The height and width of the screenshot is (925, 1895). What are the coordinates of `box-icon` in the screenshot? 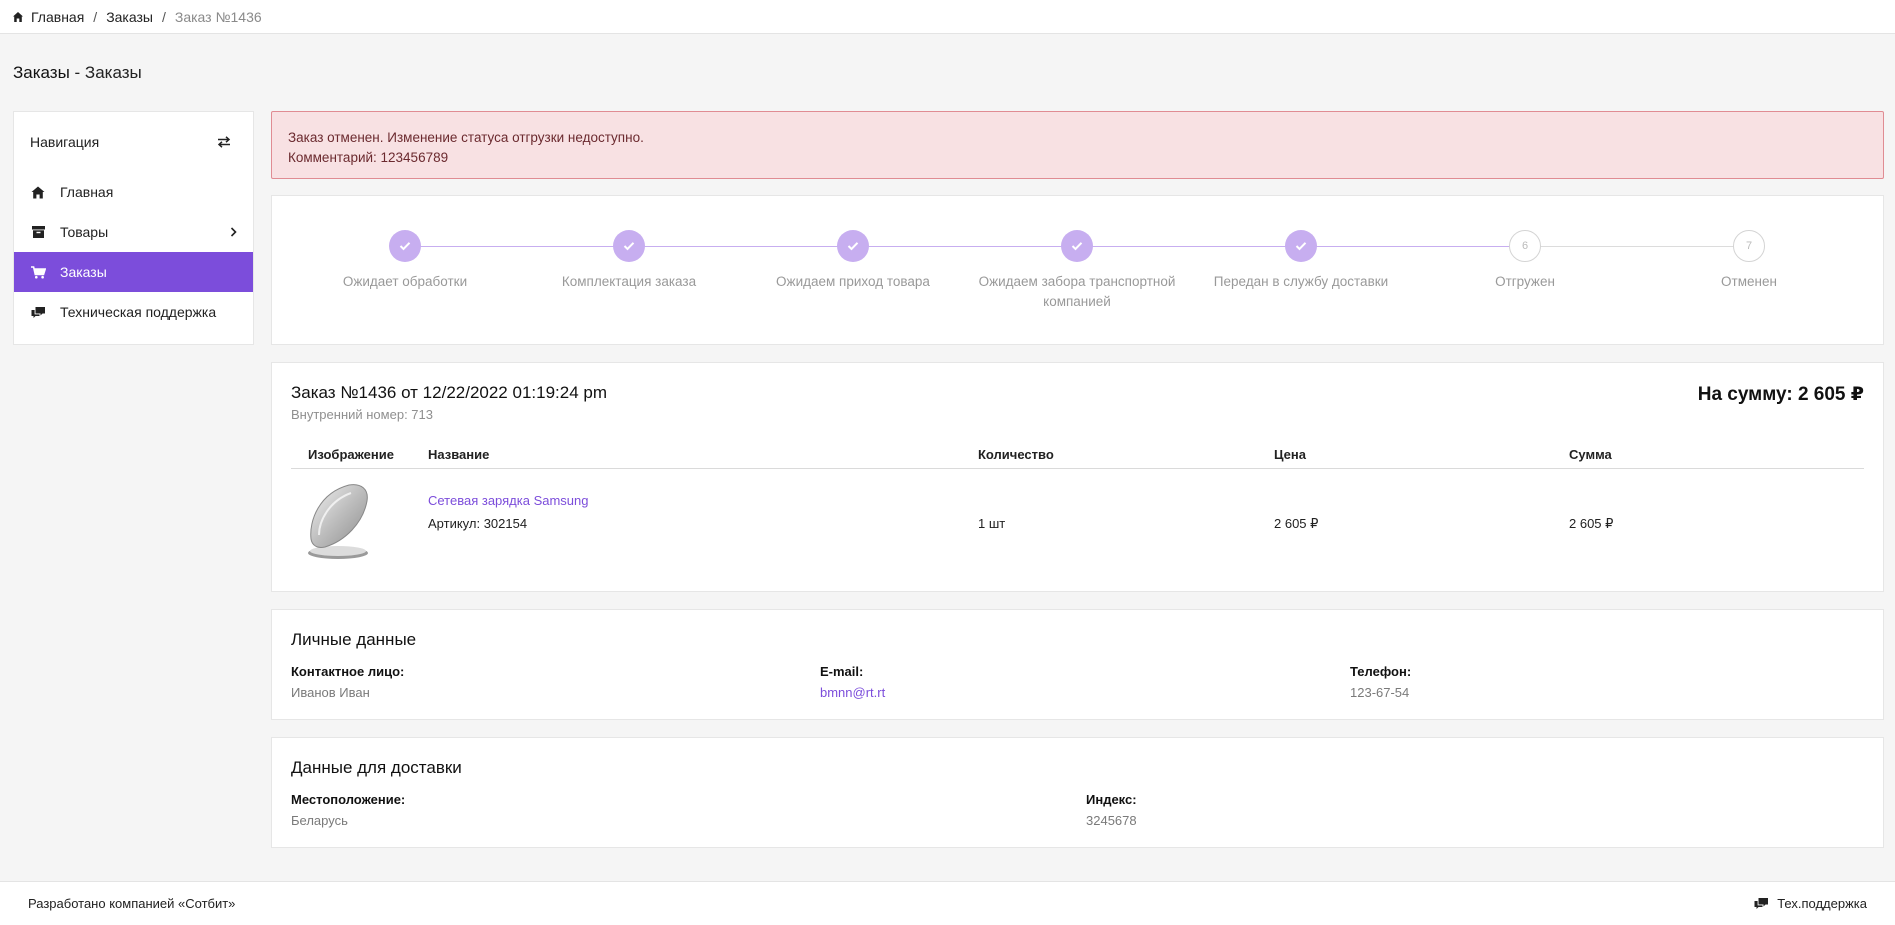 It's located at (38, 232).